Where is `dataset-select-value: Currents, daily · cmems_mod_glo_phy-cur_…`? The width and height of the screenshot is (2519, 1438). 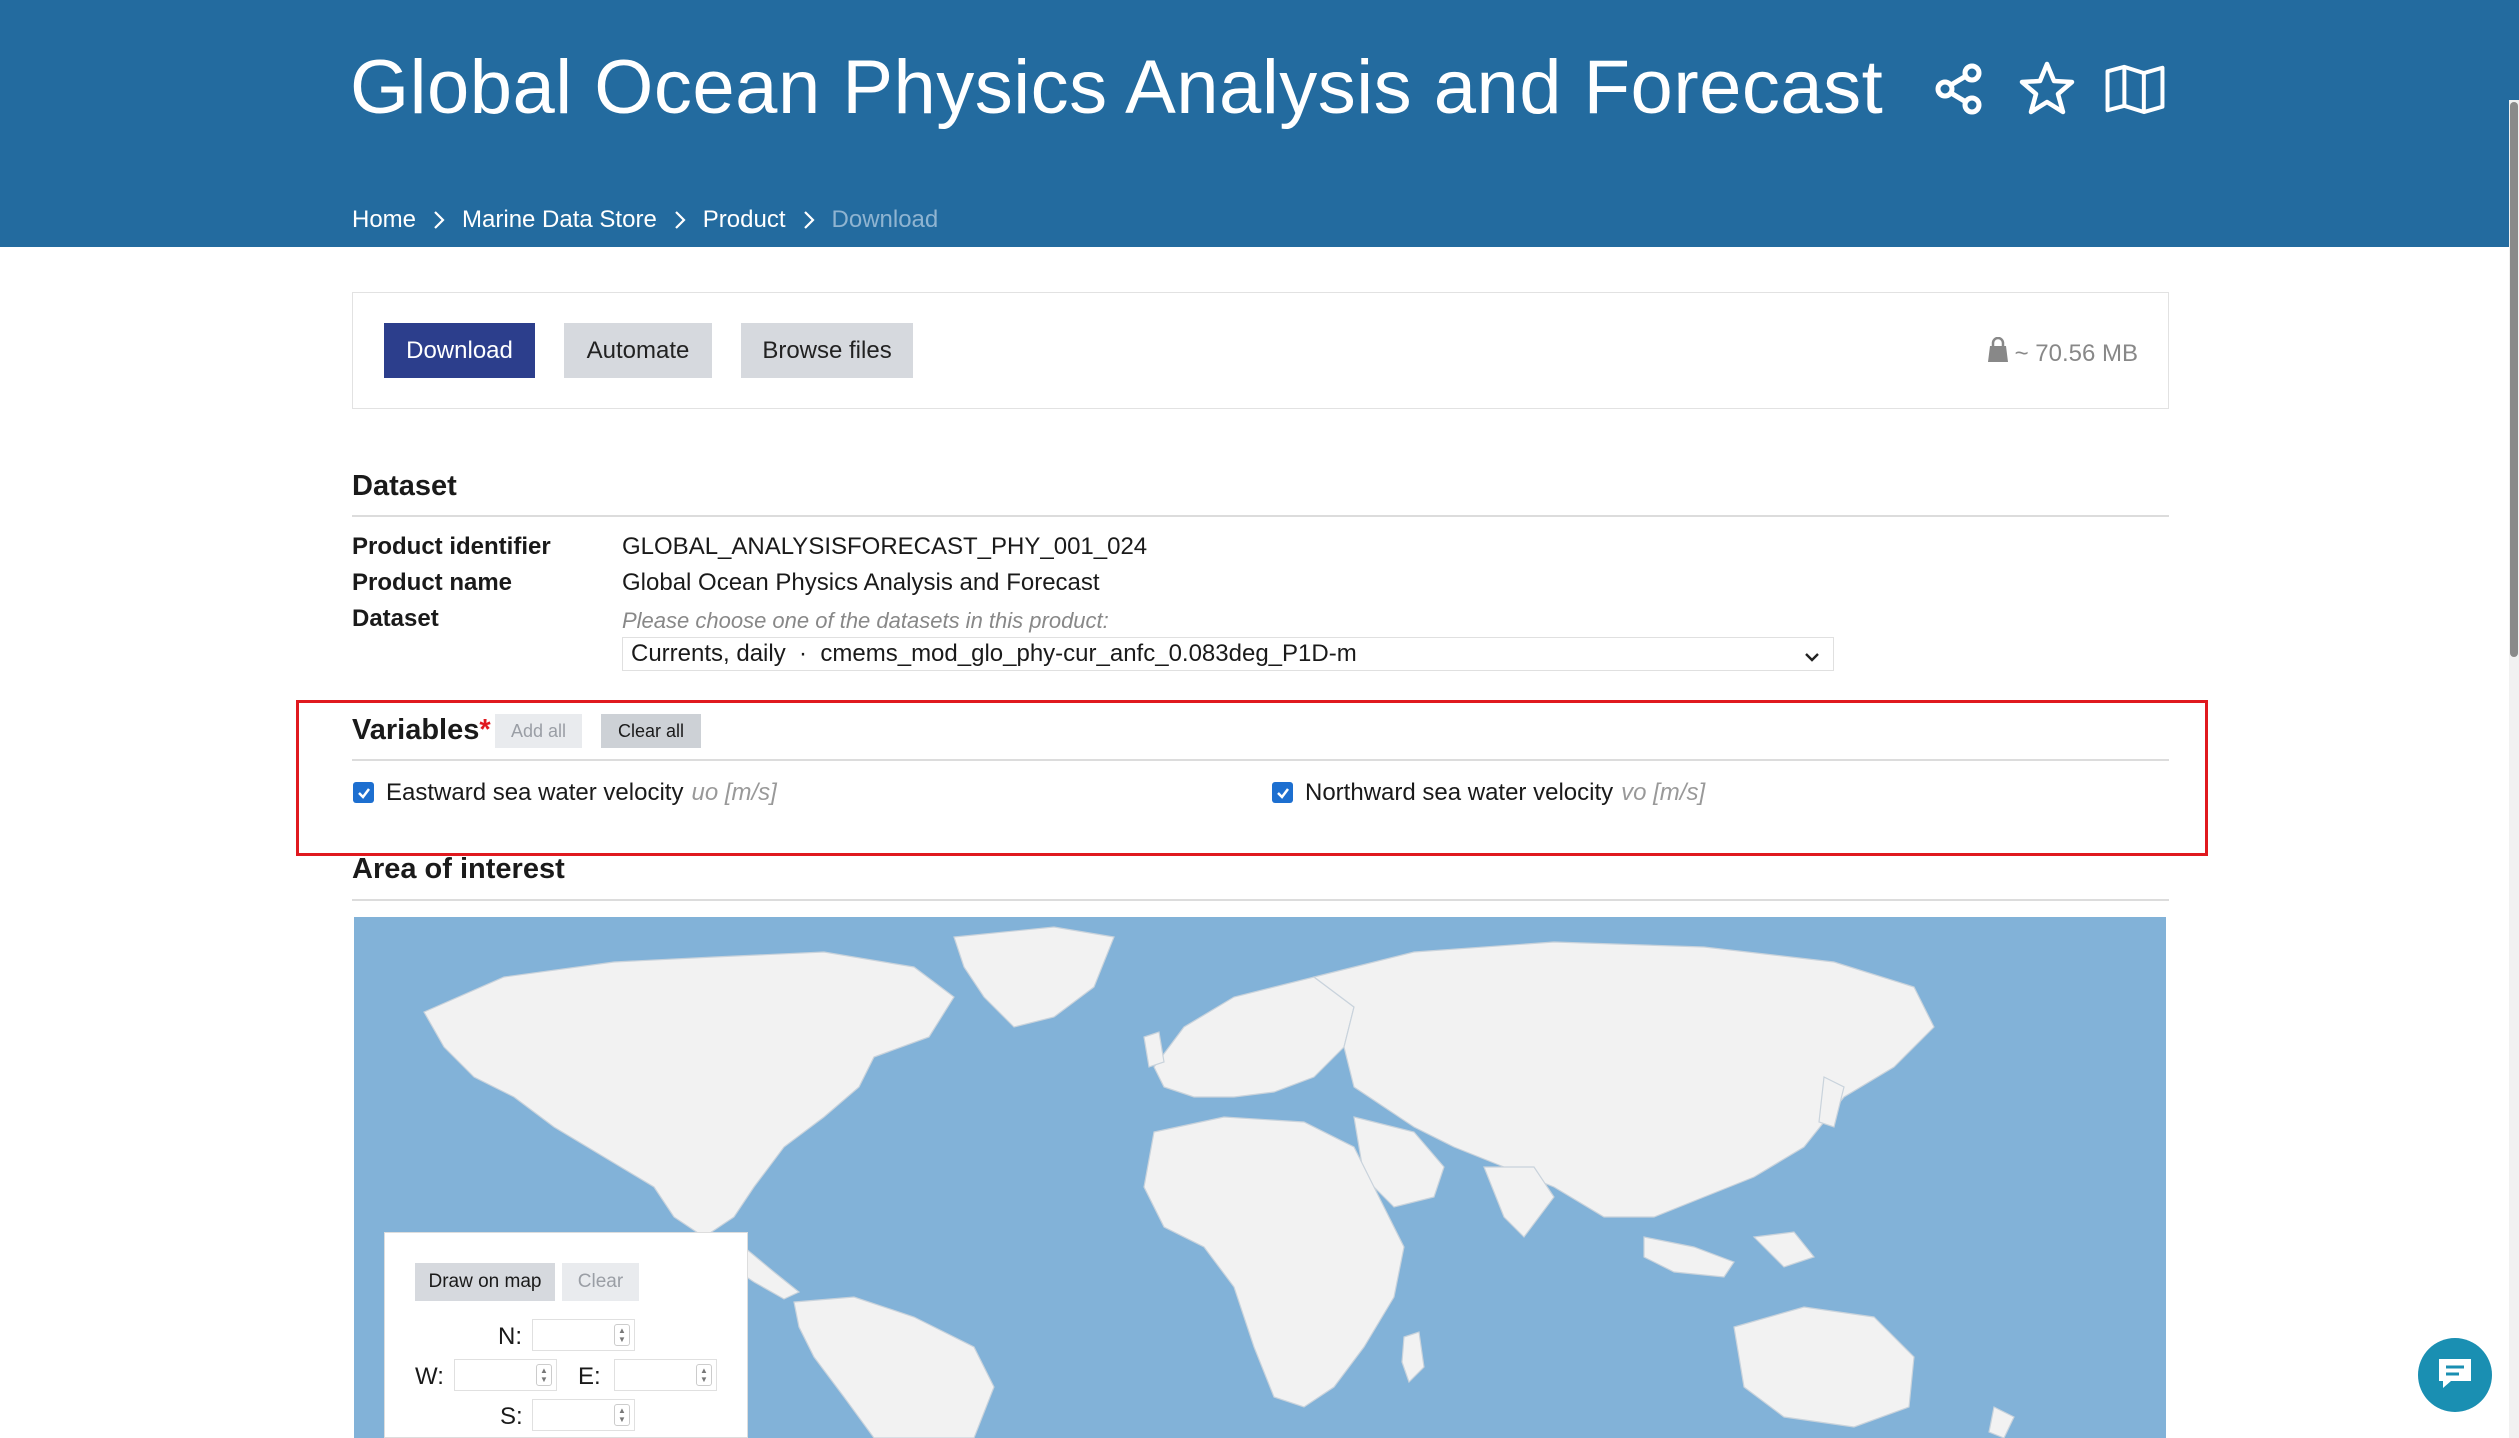 dataset-select-value: Currents, daily · cmems_mod_glo_phy-cur_… is located at coordinates (994, 653).